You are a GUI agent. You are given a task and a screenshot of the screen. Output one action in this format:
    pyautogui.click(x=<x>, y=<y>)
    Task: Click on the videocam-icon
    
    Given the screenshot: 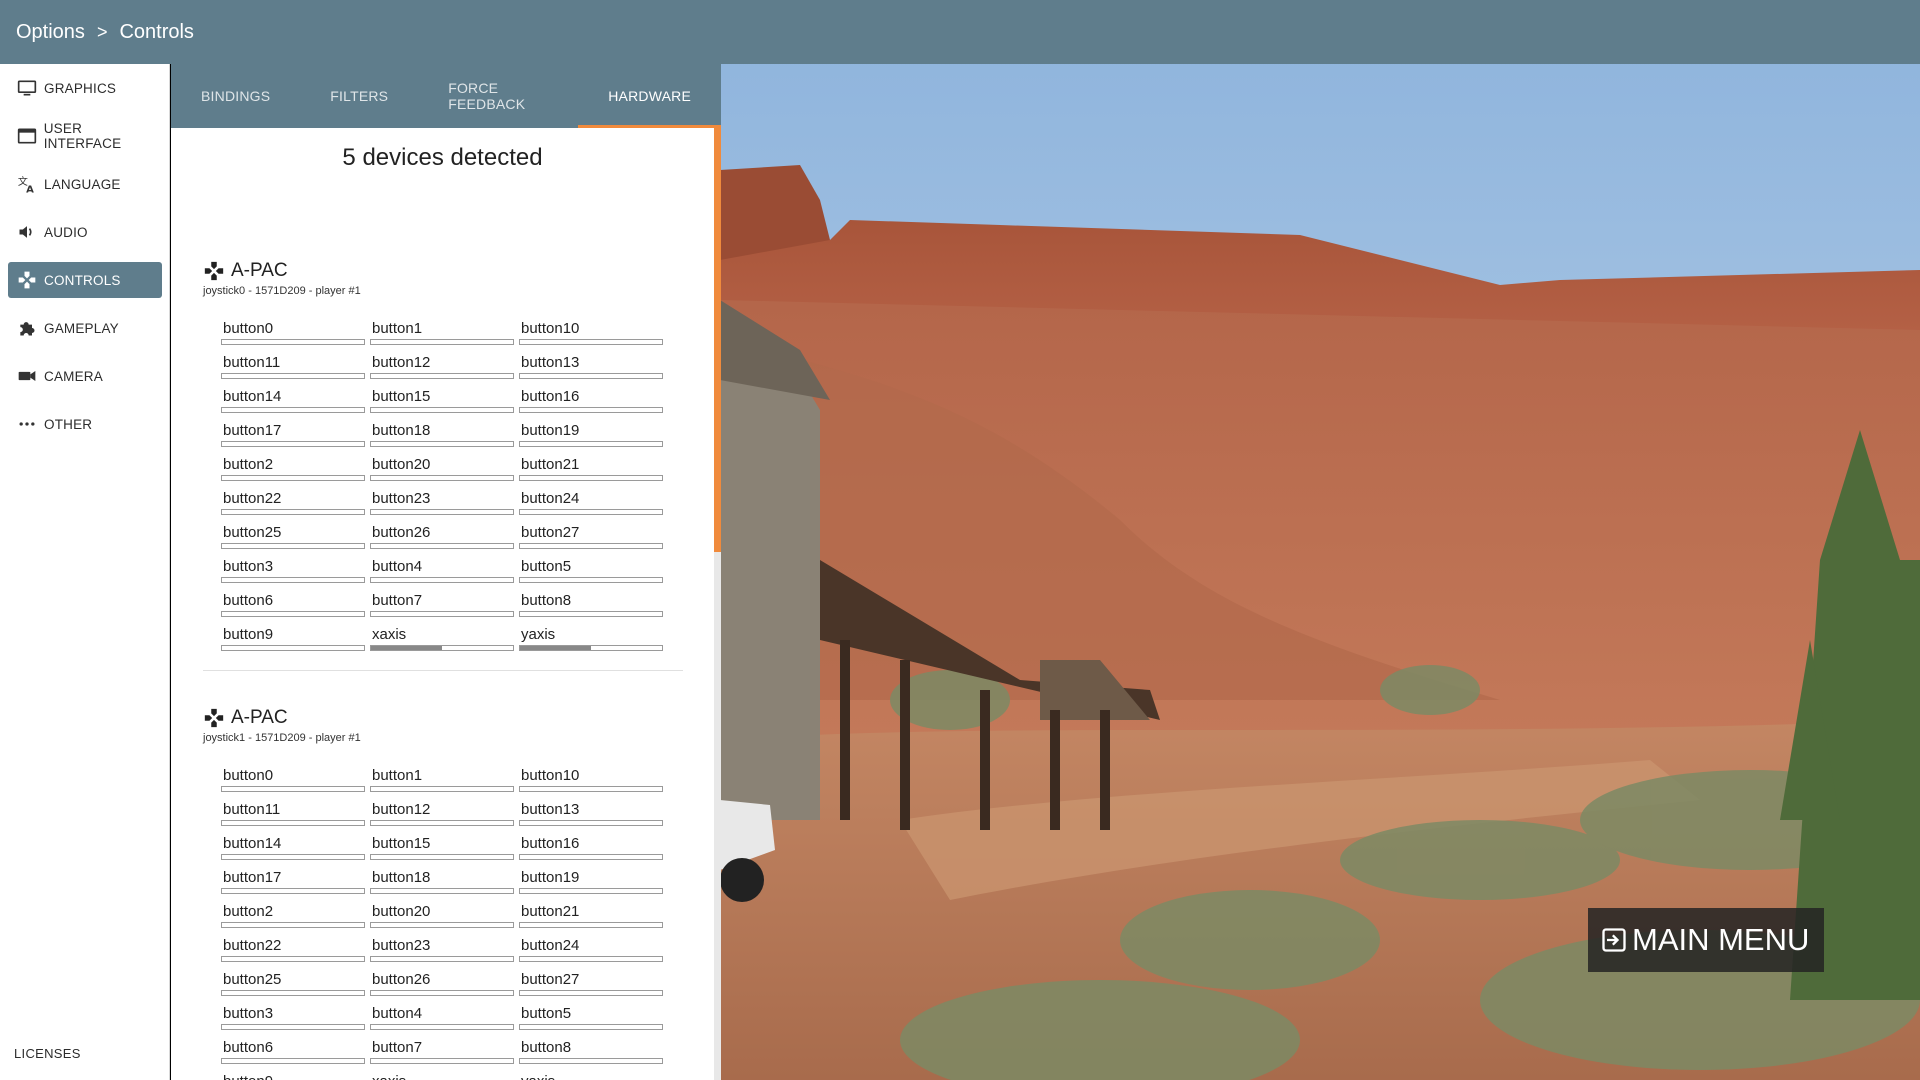 What is the action you would take?
    pyautogui.click(x=27, y=376)
    